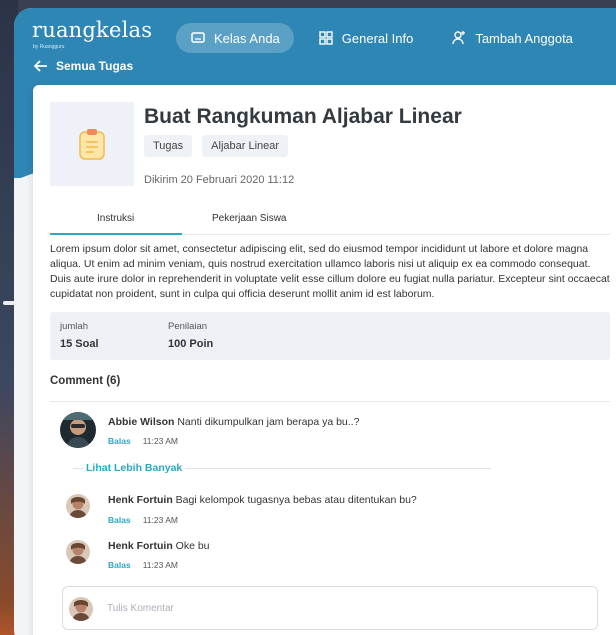  Describe the element at coordinates (85, 381) in the screenshot. I see `comments-header: Comment (6)` at that location.